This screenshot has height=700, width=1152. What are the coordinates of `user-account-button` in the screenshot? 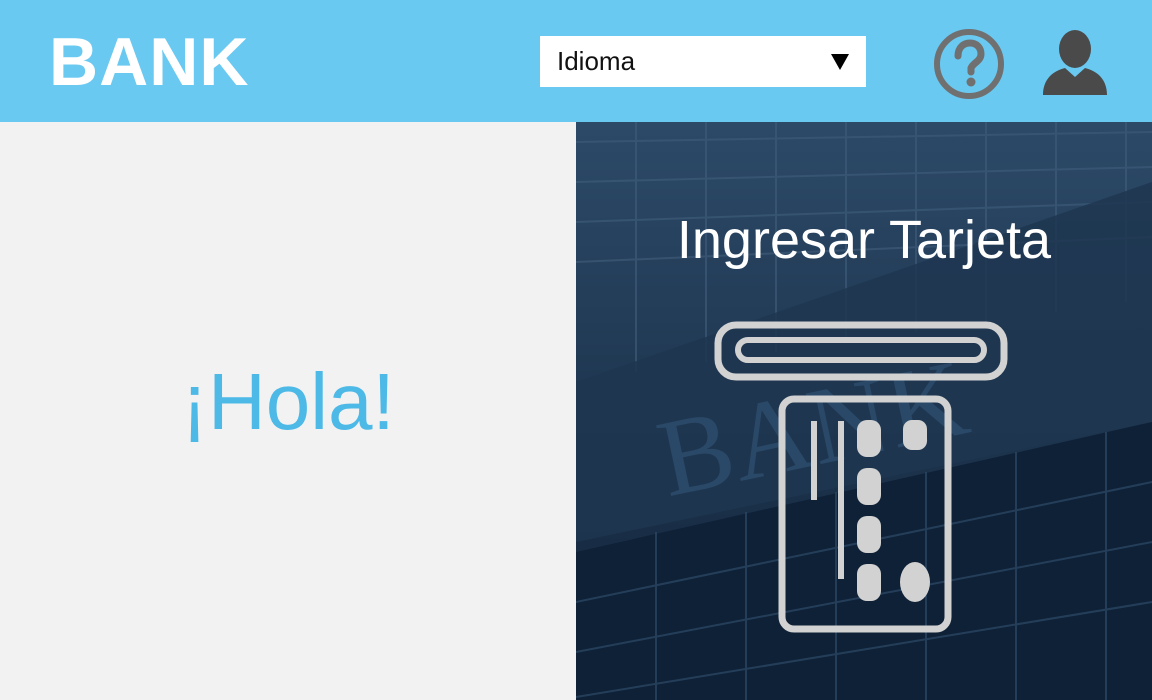 It's located at (1075, 63).